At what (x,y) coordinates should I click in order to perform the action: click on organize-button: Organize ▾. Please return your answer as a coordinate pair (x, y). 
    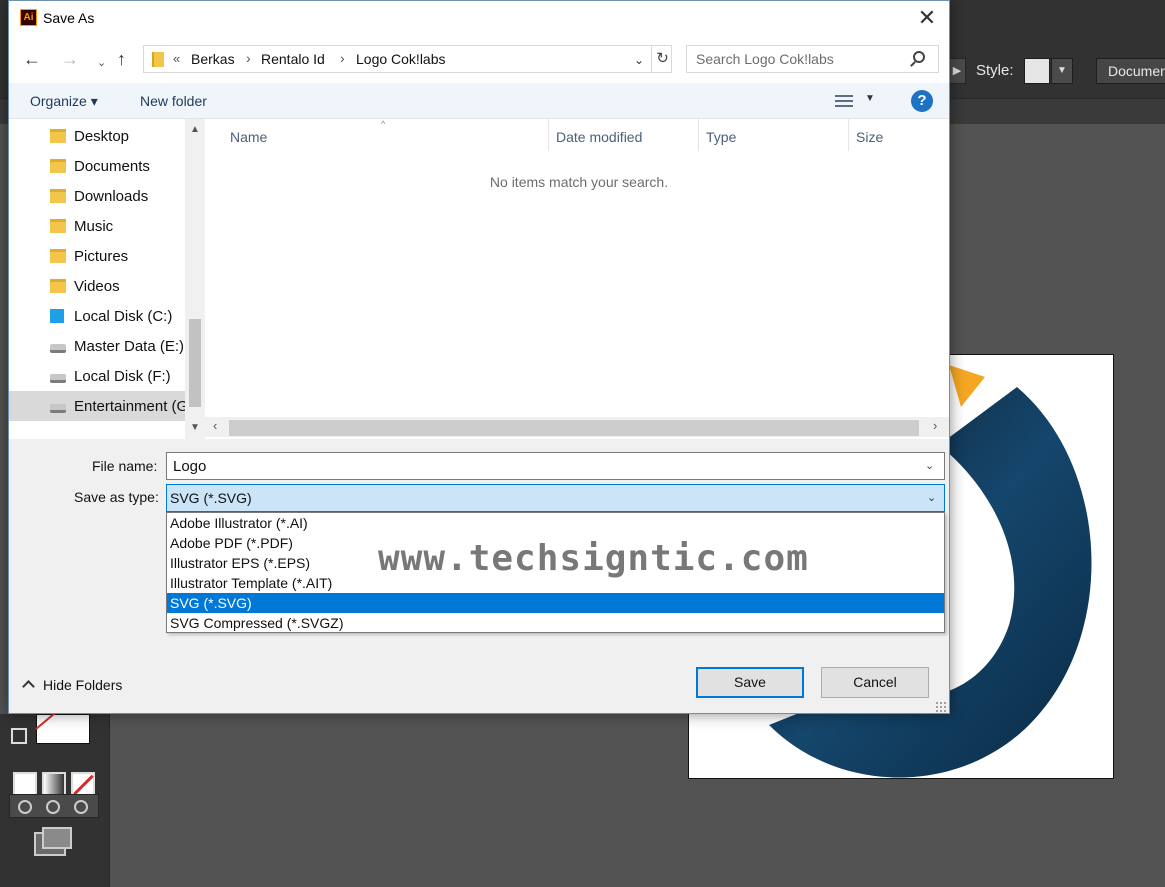
    Looking at the image, I should click on (64, 101).